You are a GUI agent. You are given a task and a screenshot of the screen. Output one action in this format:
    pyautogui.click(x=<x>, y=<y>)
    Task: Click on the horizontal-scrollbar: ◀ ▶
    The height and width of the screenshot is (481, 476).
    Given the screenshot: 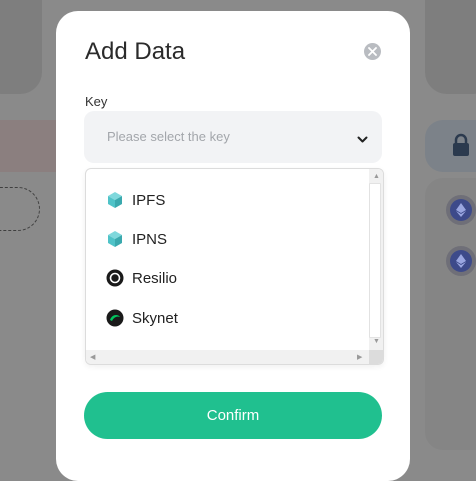 What is the action you would take?
    pyautogui.click(x=227, y=357)
    